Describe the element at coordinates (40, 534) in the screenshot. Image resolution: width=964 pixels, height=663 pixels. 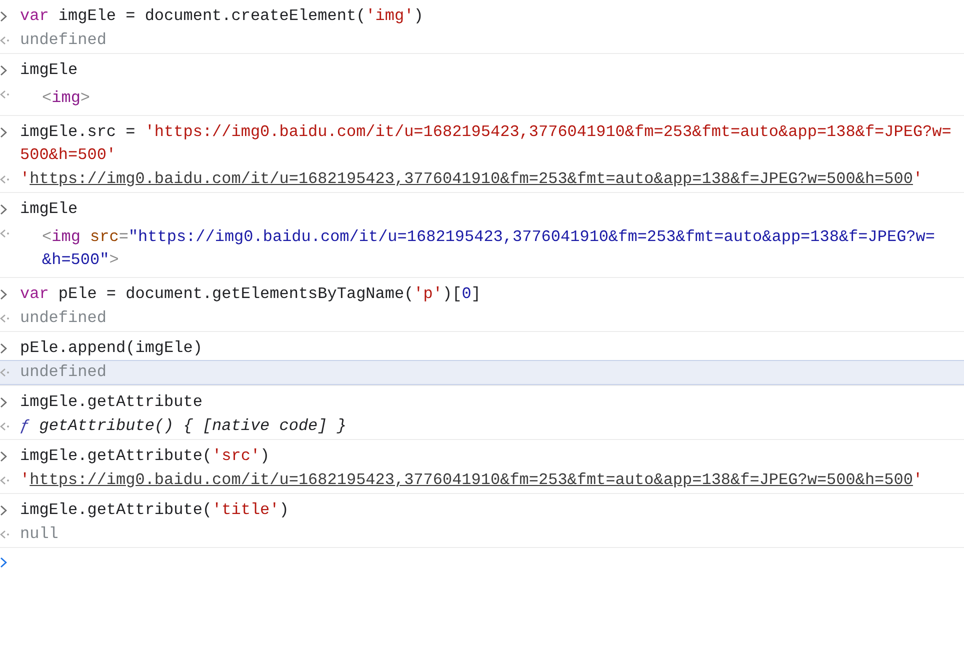
I see `console-result-line: null` at that location.